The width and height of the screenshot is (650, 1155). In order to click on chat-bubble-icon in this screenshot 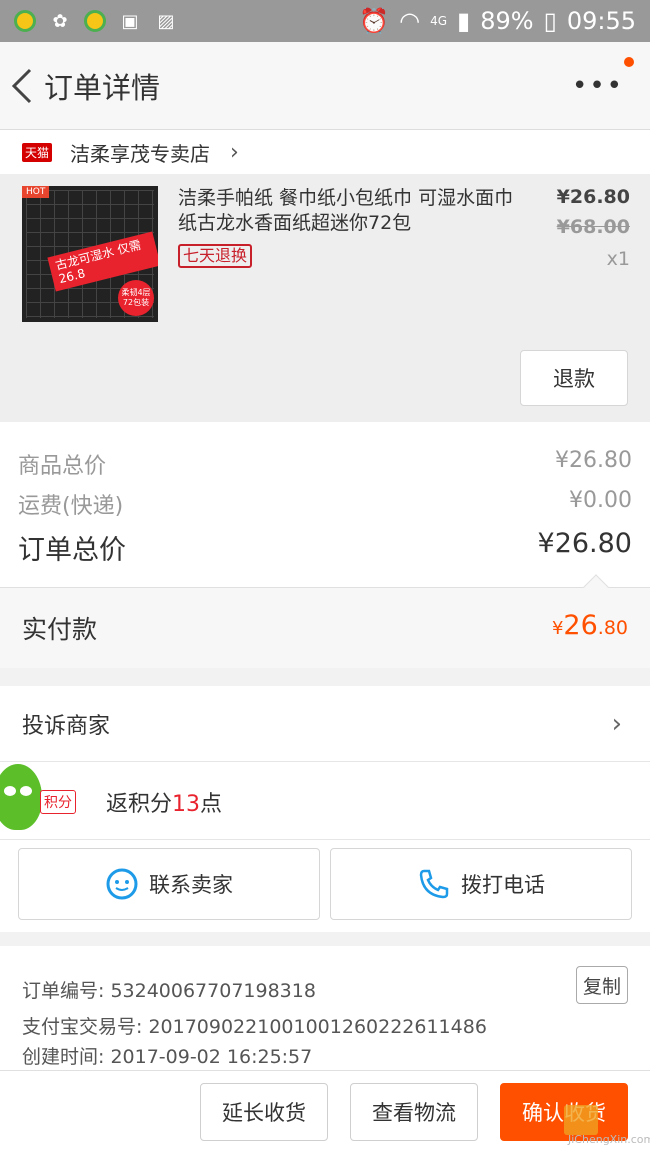, I will do `click(122, 884)`.